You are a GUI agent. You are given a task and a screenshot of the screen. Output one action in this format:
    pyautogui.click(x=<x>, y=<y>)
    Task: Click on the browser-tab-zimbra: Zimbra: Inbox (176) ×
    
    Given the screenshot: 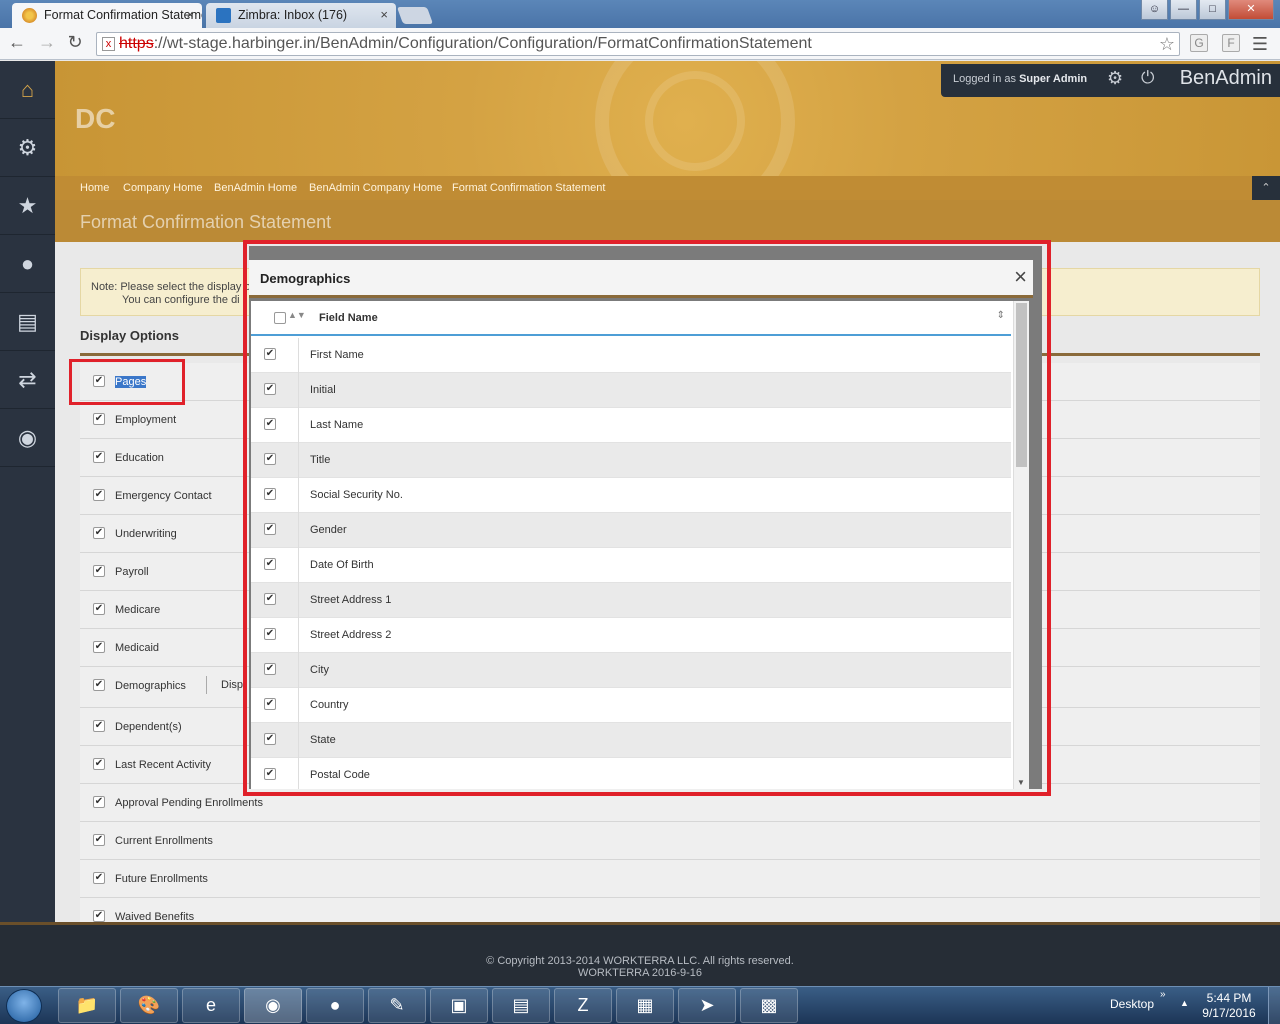 What is the action you would take?
    pyautogui.click(x=301, y=15)
    